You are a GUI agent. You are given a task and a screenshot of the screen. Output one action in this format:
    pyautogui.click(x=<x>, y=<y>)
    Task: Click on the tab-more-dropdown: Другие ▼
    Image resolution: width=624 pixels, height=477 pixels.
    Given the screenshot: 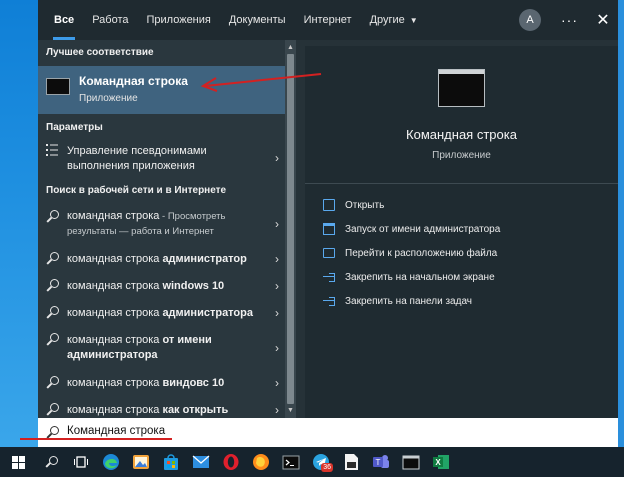 What is the action you would take?
    pyautogui.click(x=394, y=20)
    